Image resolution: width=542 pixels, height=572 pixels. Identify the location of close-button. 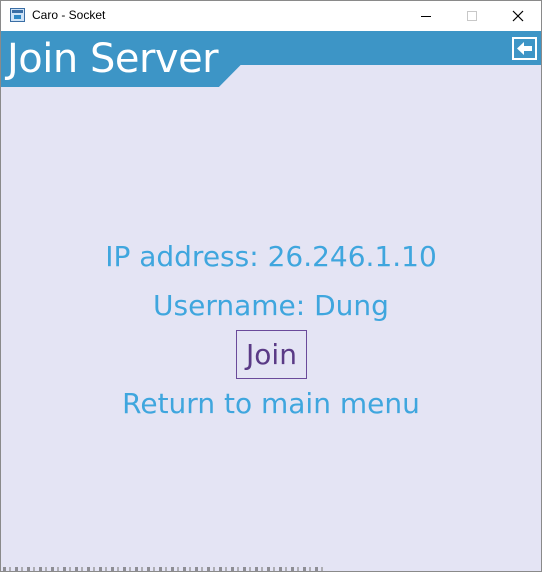
(518, 16).